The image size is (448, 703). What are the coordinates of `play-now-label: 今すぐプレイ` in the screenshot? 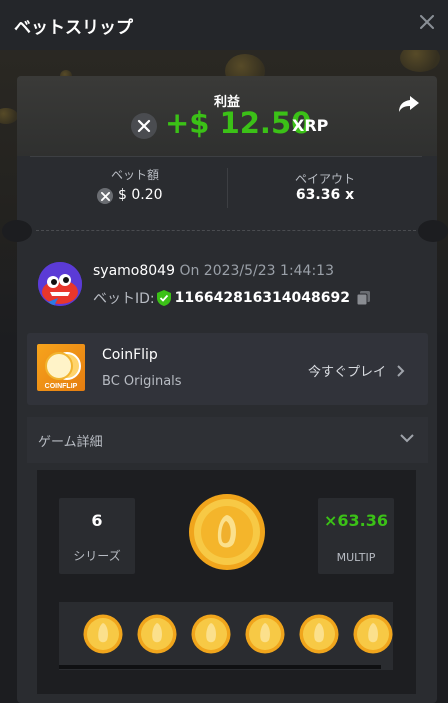 It's located at (347, 372).